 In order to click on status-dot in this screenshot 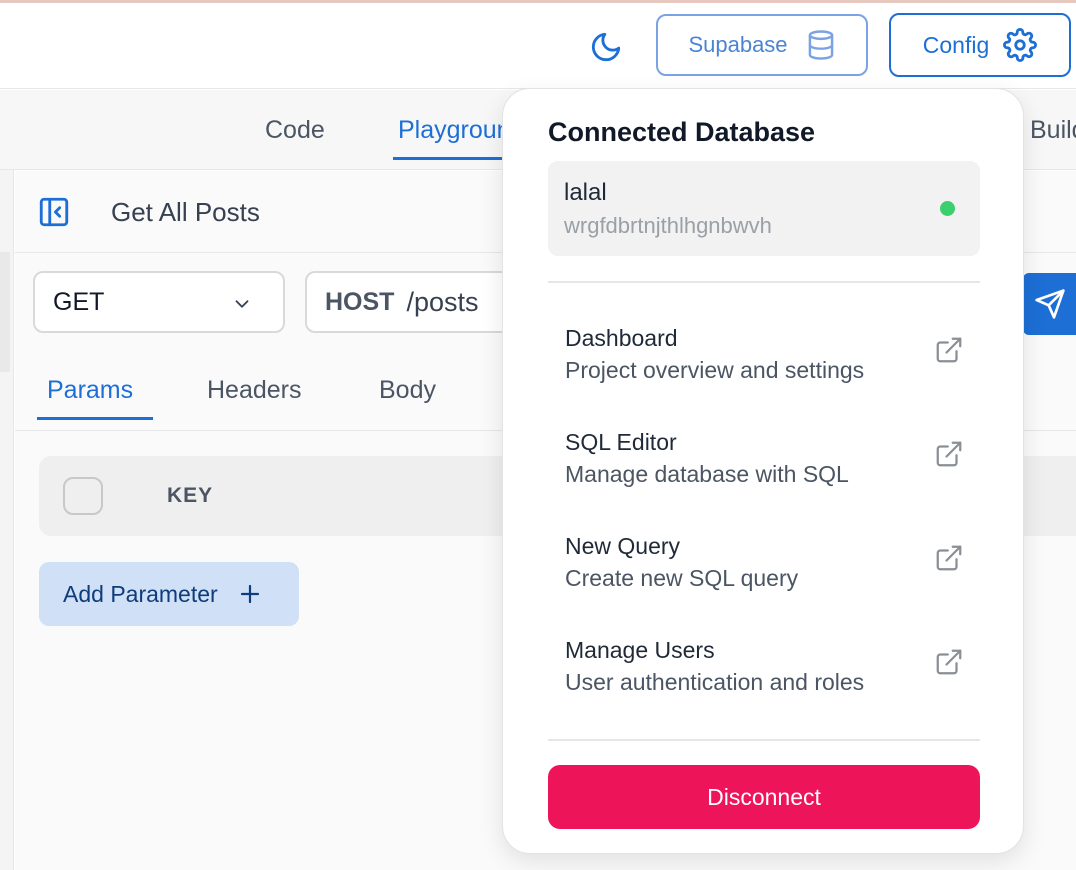, I will do `click(947, 208)`.